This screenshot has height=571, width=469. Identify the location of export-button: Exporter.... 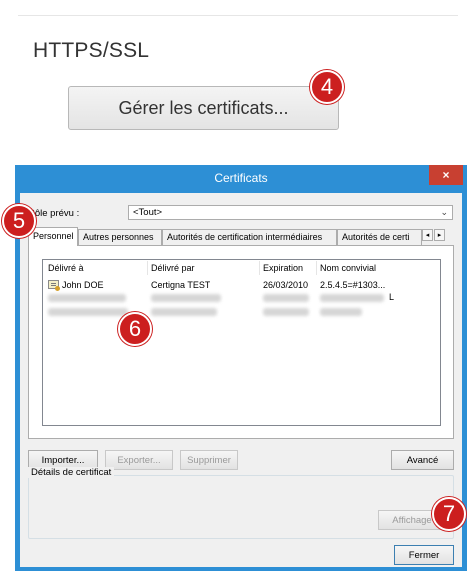
(139, 460).